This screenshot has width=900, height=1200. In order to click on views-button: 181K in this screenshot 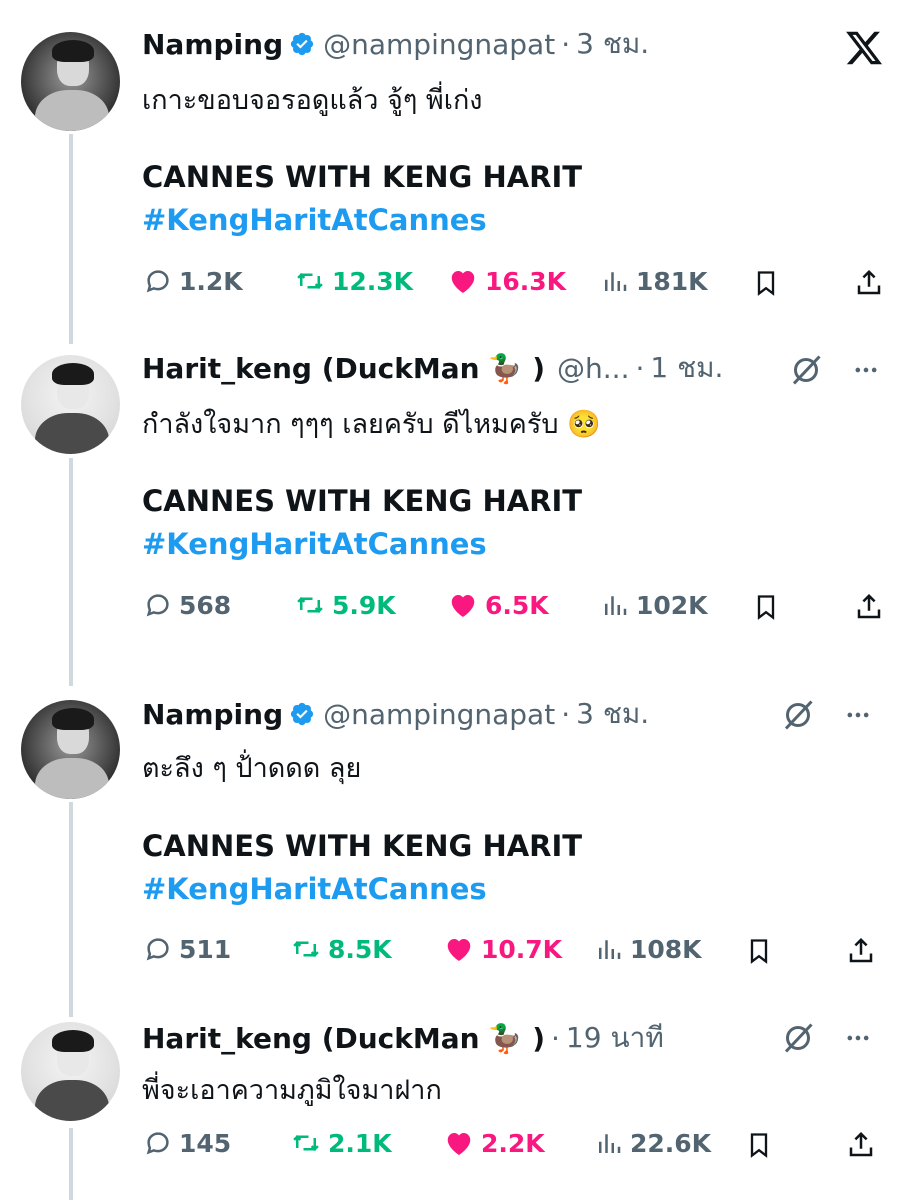, I will do `click(654, 281)`.